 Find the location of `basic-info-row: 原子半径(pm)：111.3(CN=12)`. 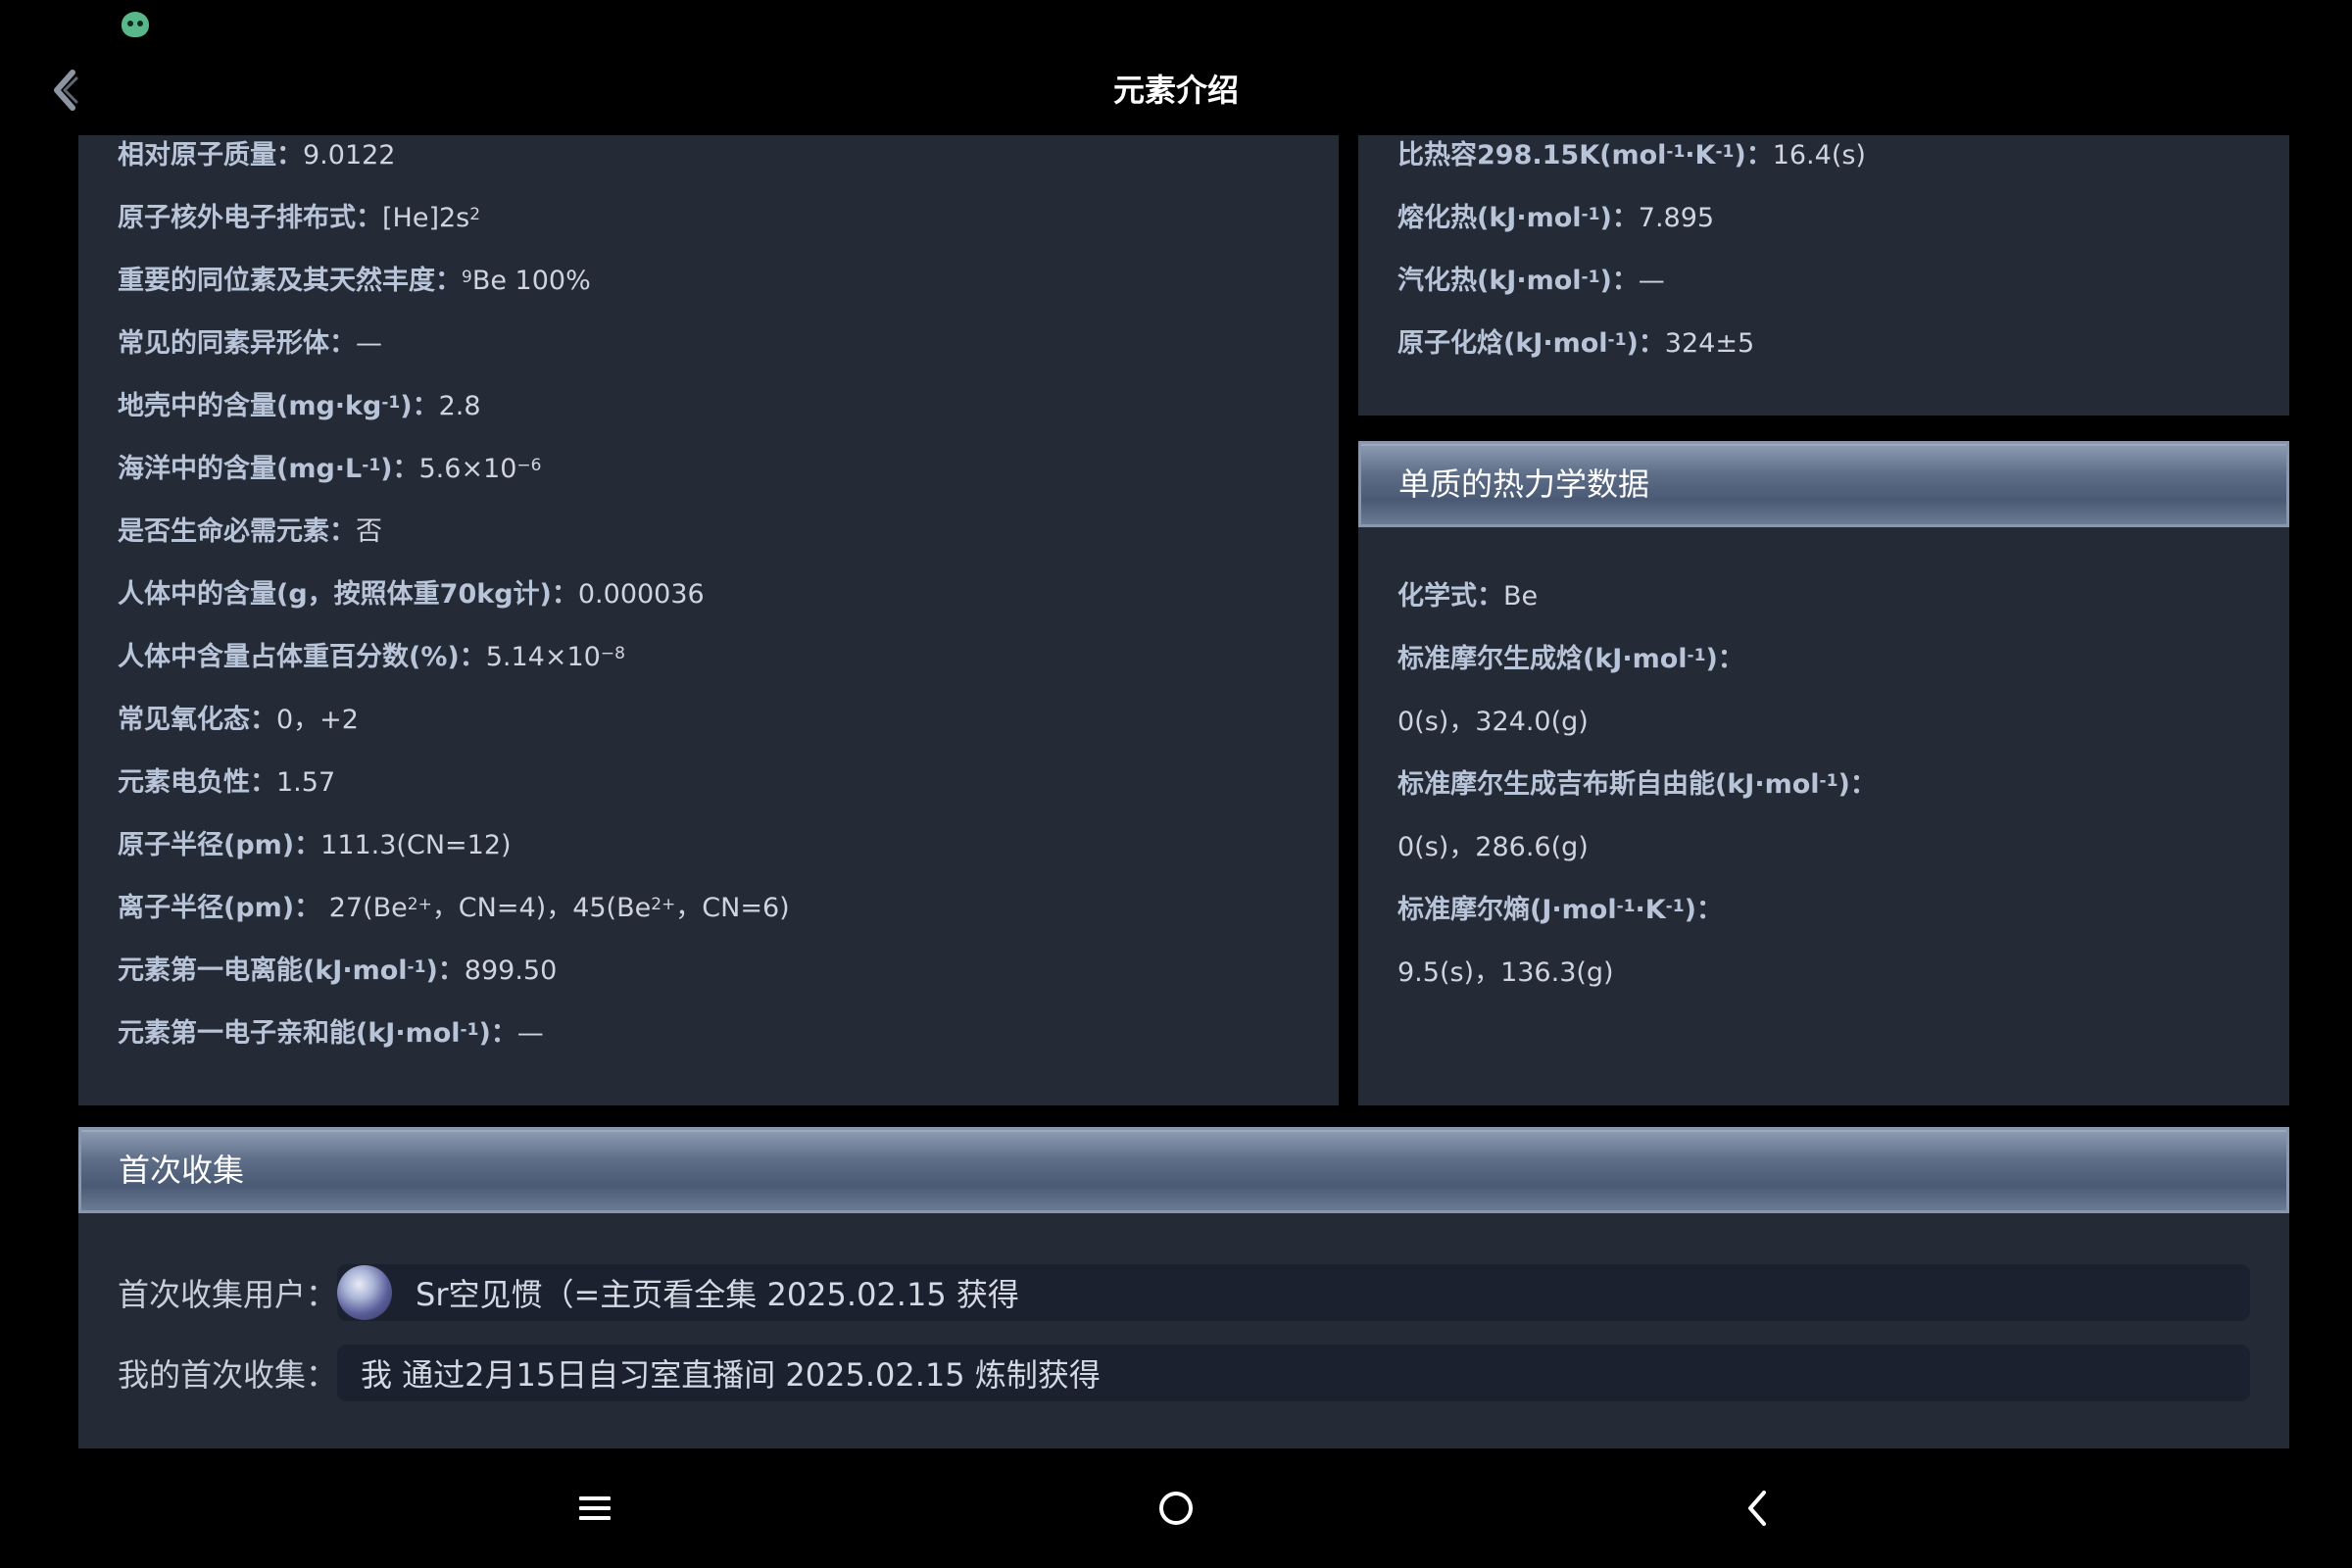

basic-info-row: 原子半径(pm)：111.3(CN=12) is located at coordinates (454, 856).